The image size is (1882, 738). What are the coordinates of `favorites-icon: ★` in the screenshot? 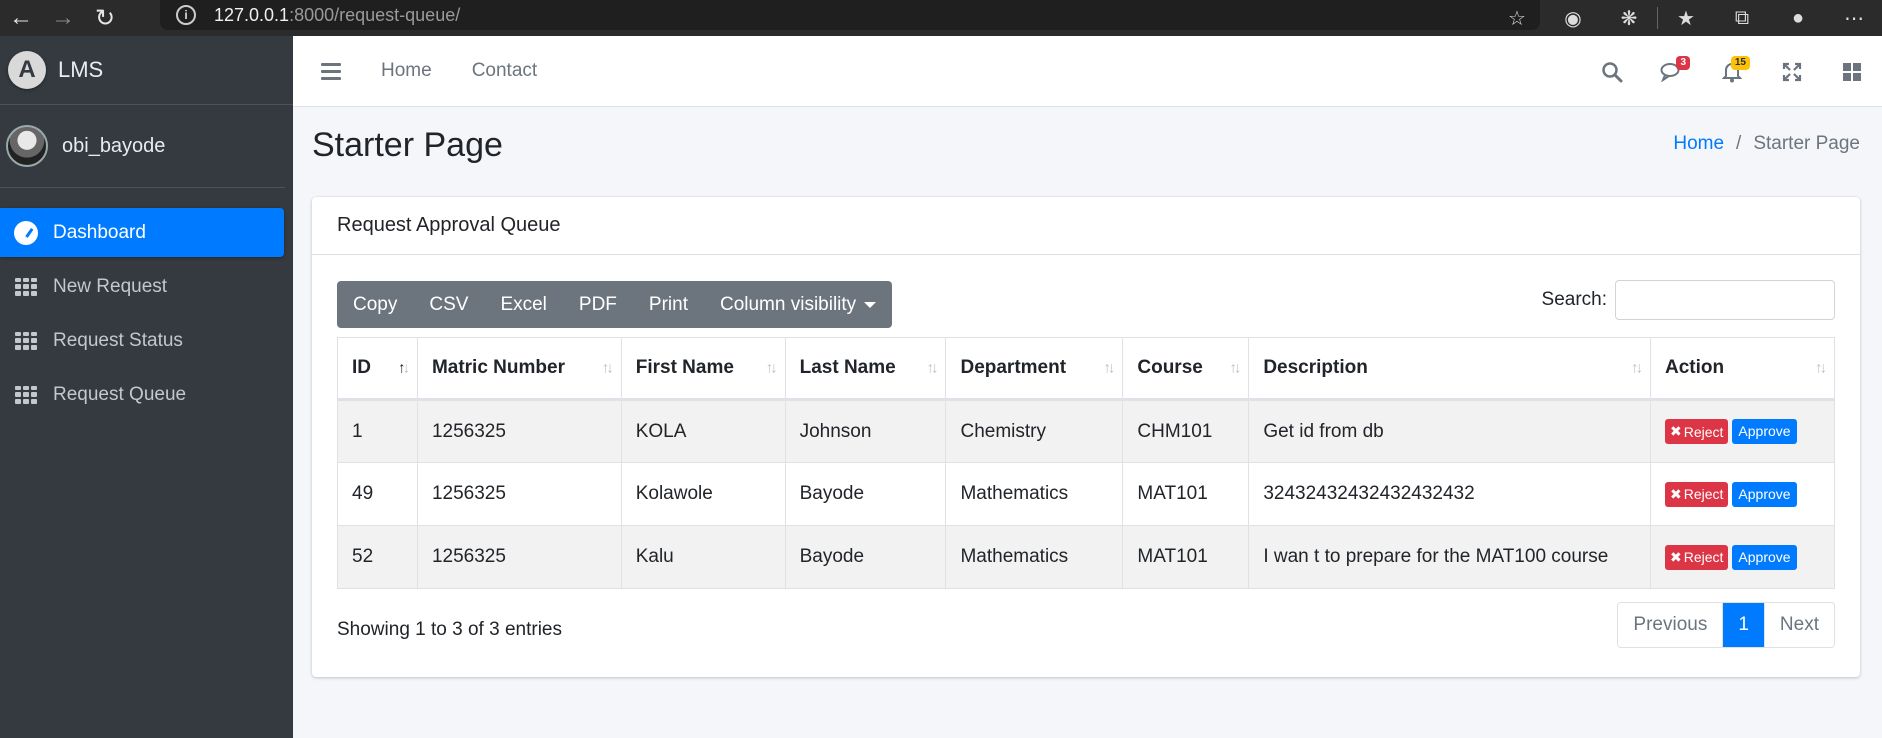 It's located at (1686, 18).